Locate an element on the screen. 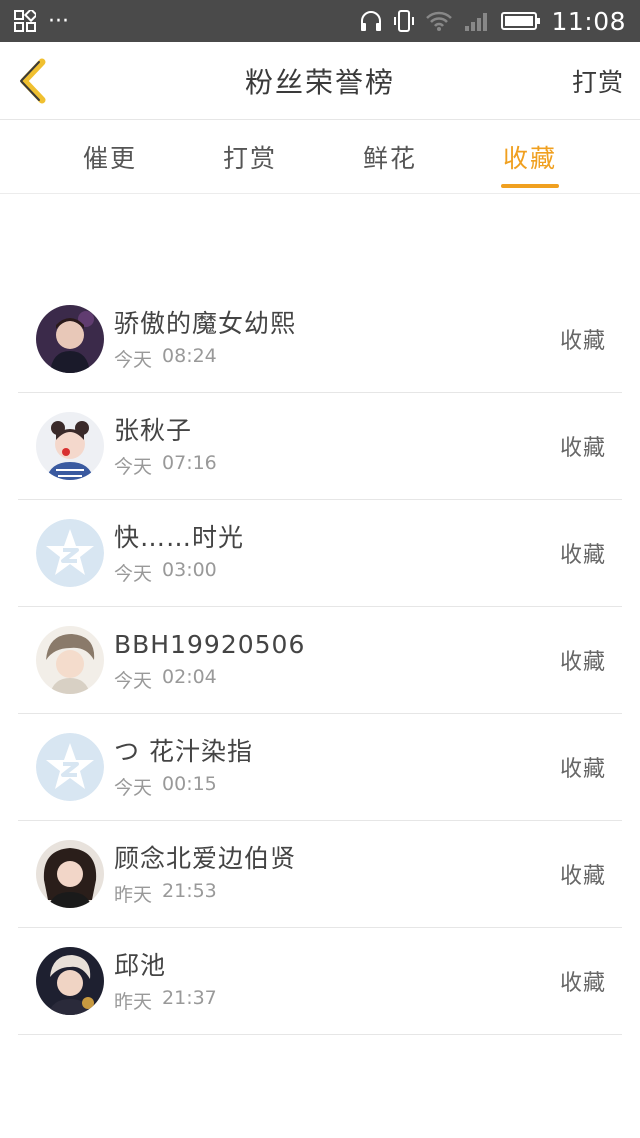  user-name: BBH19920506 is located at coordinates (210, 644).